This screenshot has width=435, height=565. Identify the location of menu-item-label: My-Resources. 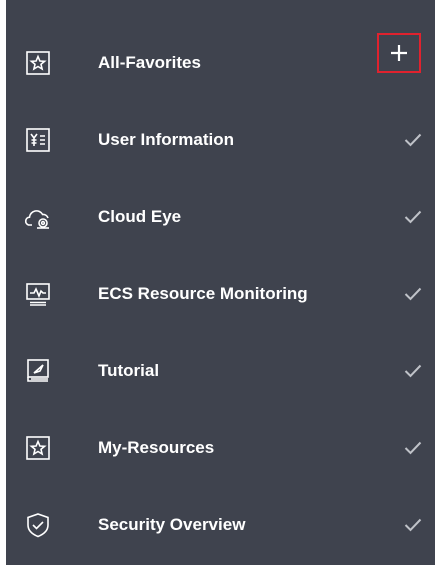
(156, 447).